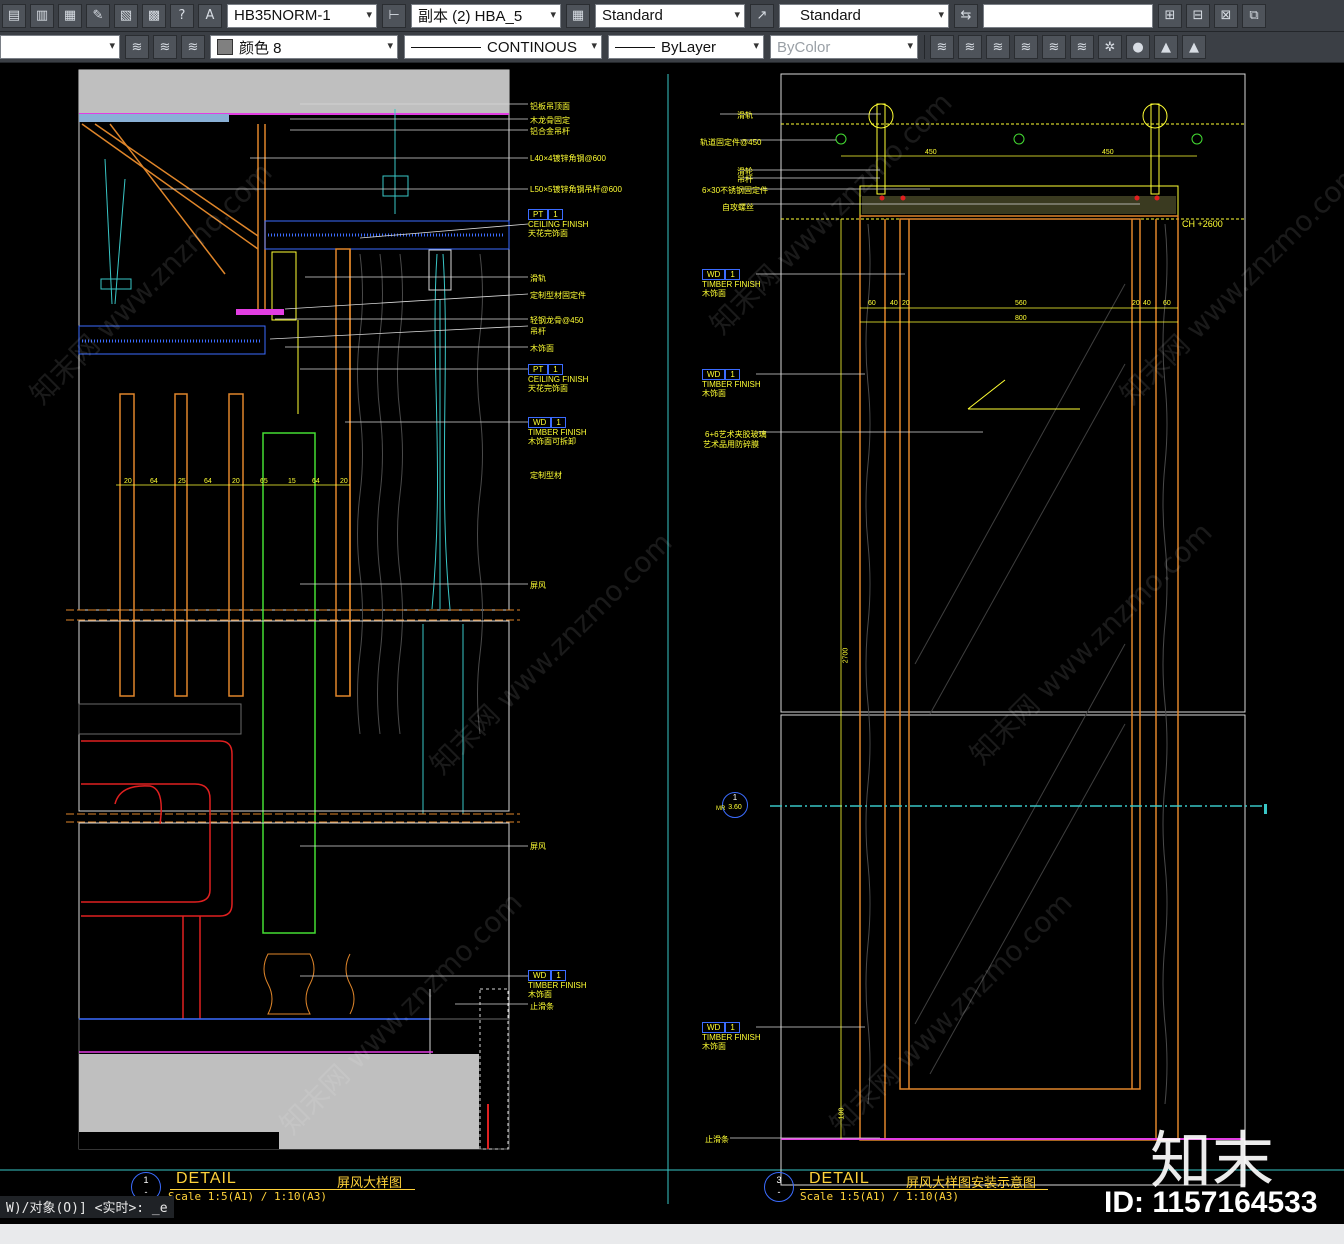  I want to click on layer-merge-icon: ≋, so click(1026, 47).